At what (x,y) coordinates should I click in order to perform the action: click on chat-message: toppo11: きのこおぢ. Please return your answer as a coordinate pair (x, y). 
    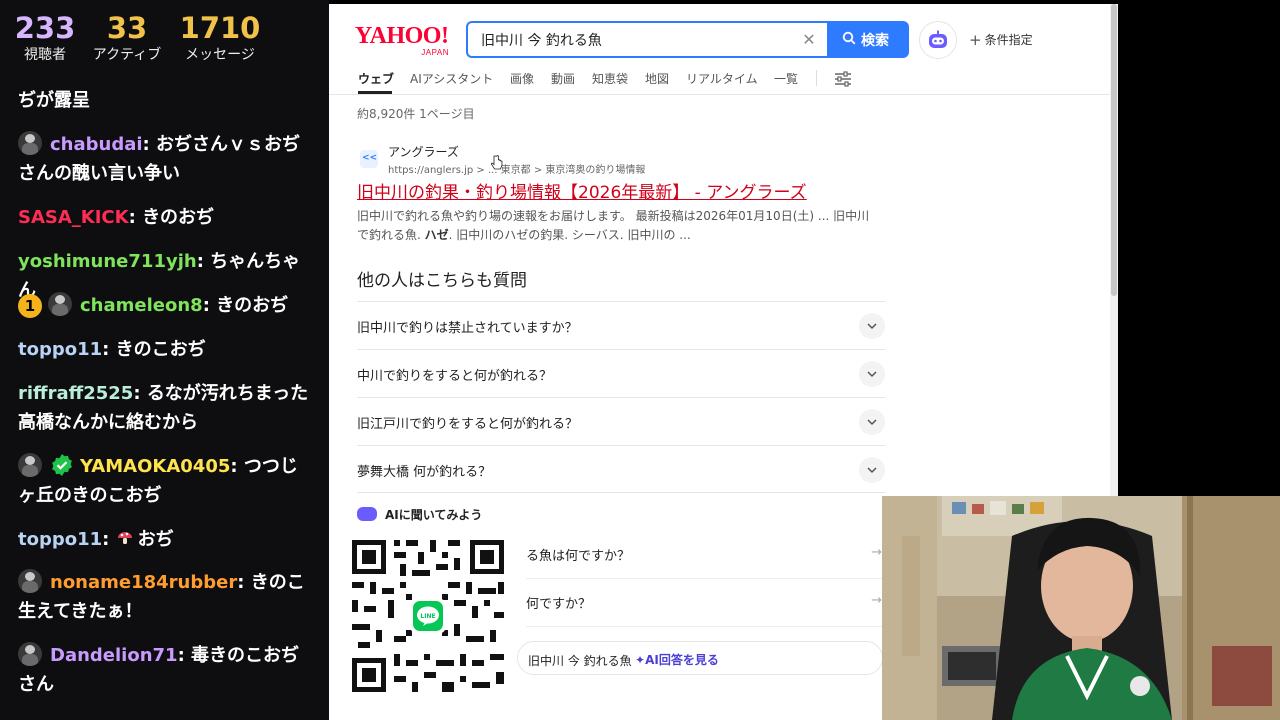
    Looking at the image, I should click on (112, 349).